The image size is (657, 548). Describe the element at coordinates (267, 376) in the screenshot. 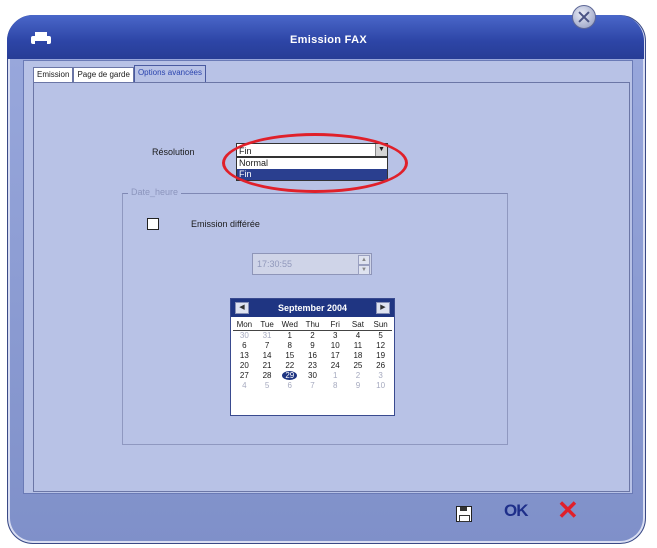

I see `calendar-day: 28` at that location.